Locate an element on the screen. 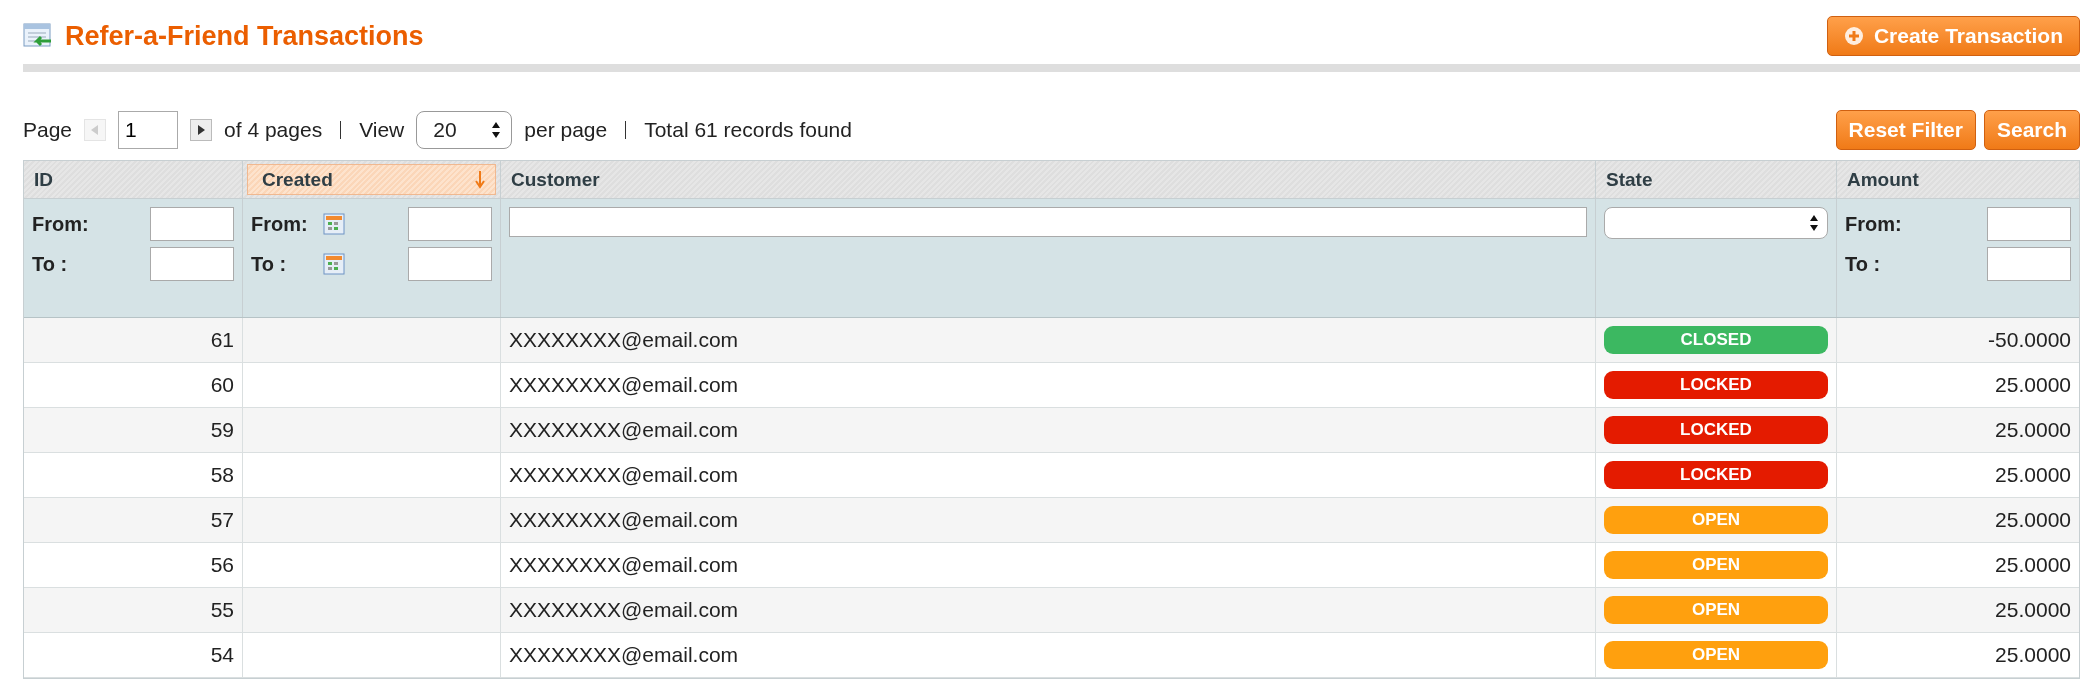 The width and height of the screenshot is (2094, 686). records-total: Total 61 records found is located at coordinates (748, 130).